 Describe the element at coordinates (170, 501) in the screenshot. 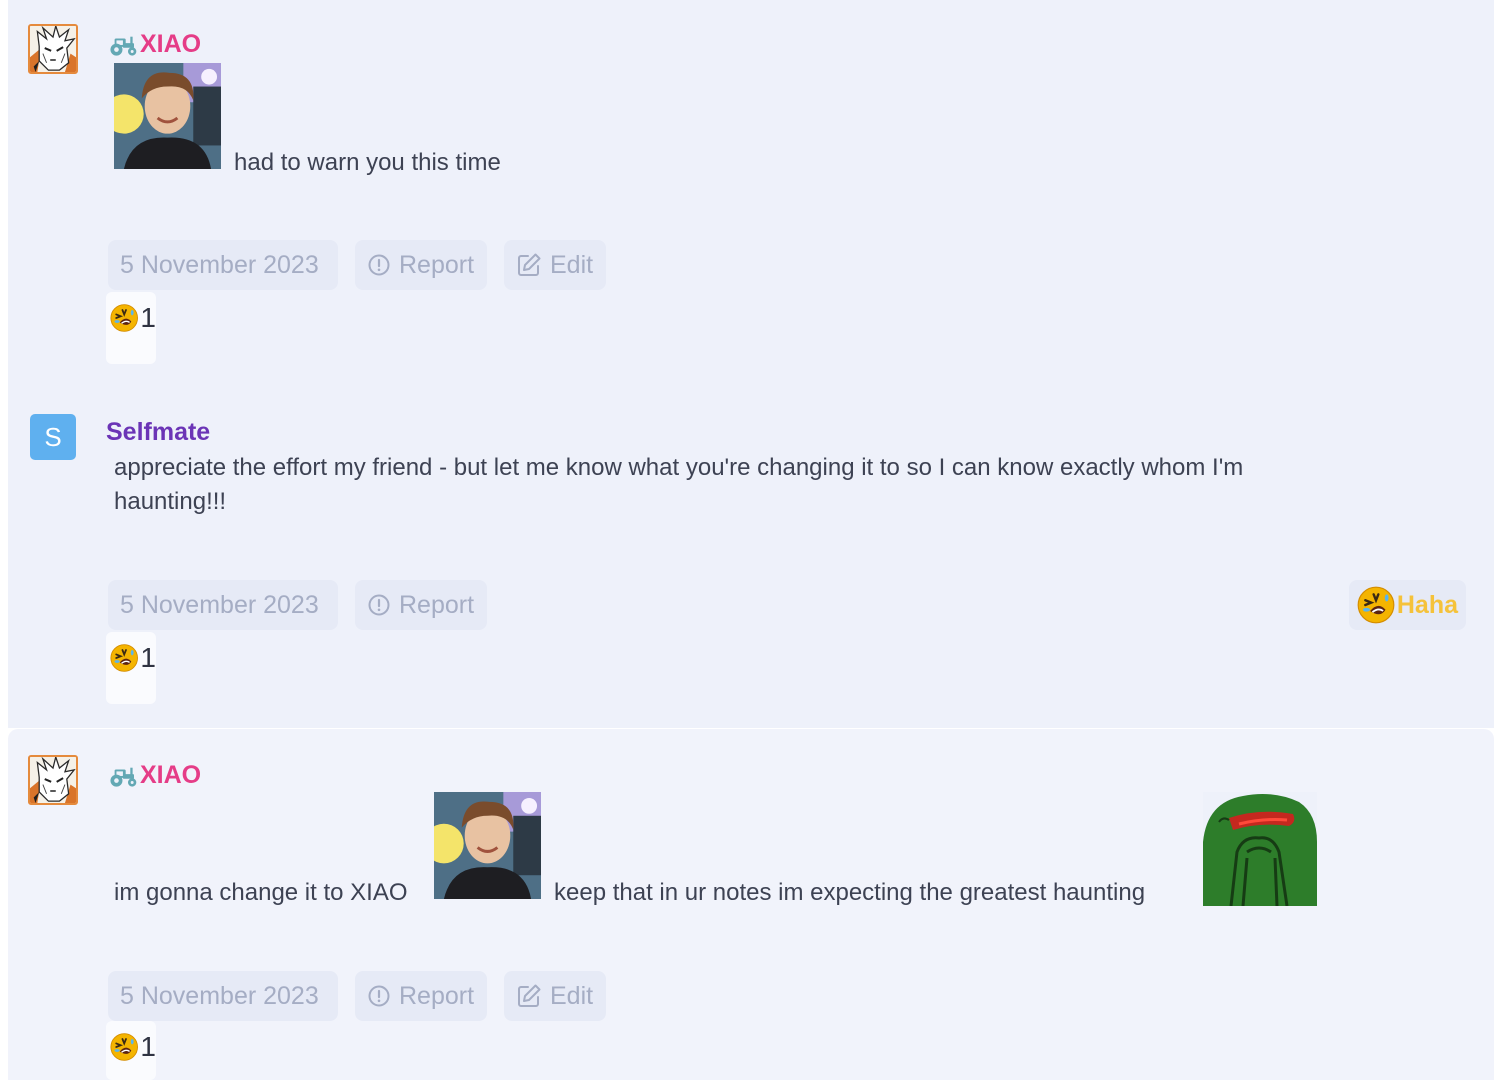

I see `message-text-continued: haunting!!!` at that location.